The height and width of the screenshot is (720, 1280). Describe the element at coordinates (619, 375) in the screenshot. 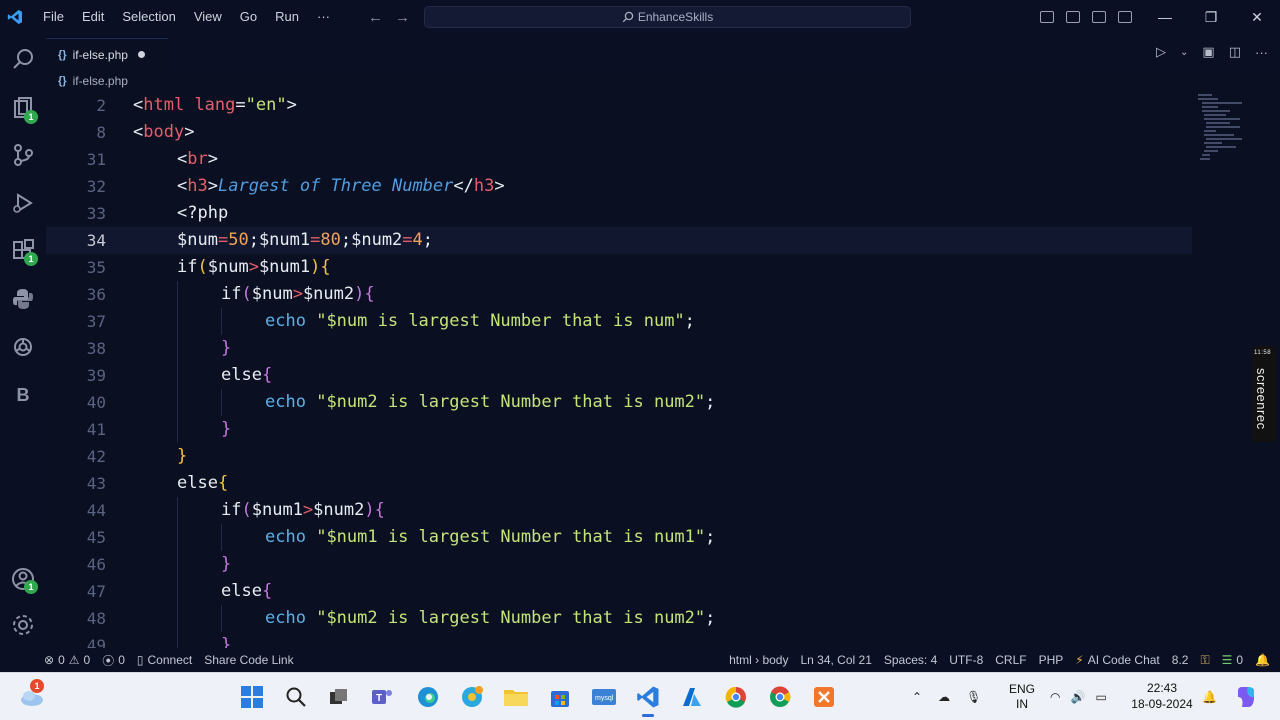

I see `code-line: 39 else{` at that location.